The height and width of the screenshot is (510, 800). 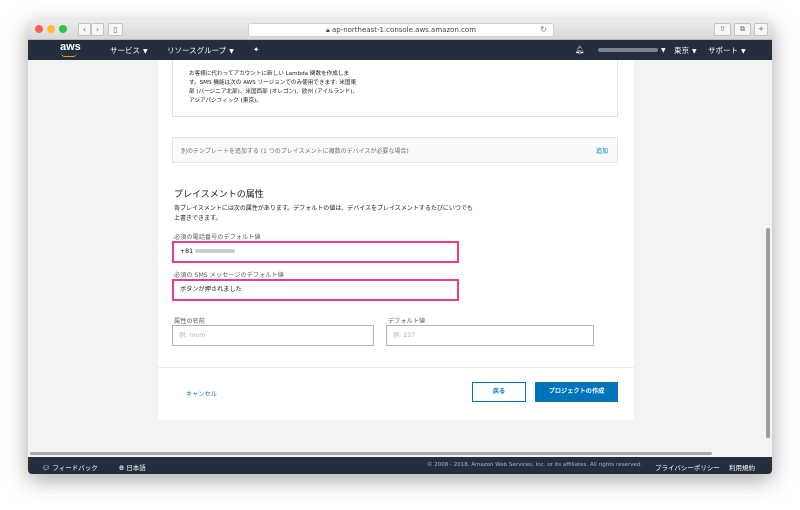 I want to click on resource-groups-menu: リソースグループ ▼, so click(x=200, y=50).